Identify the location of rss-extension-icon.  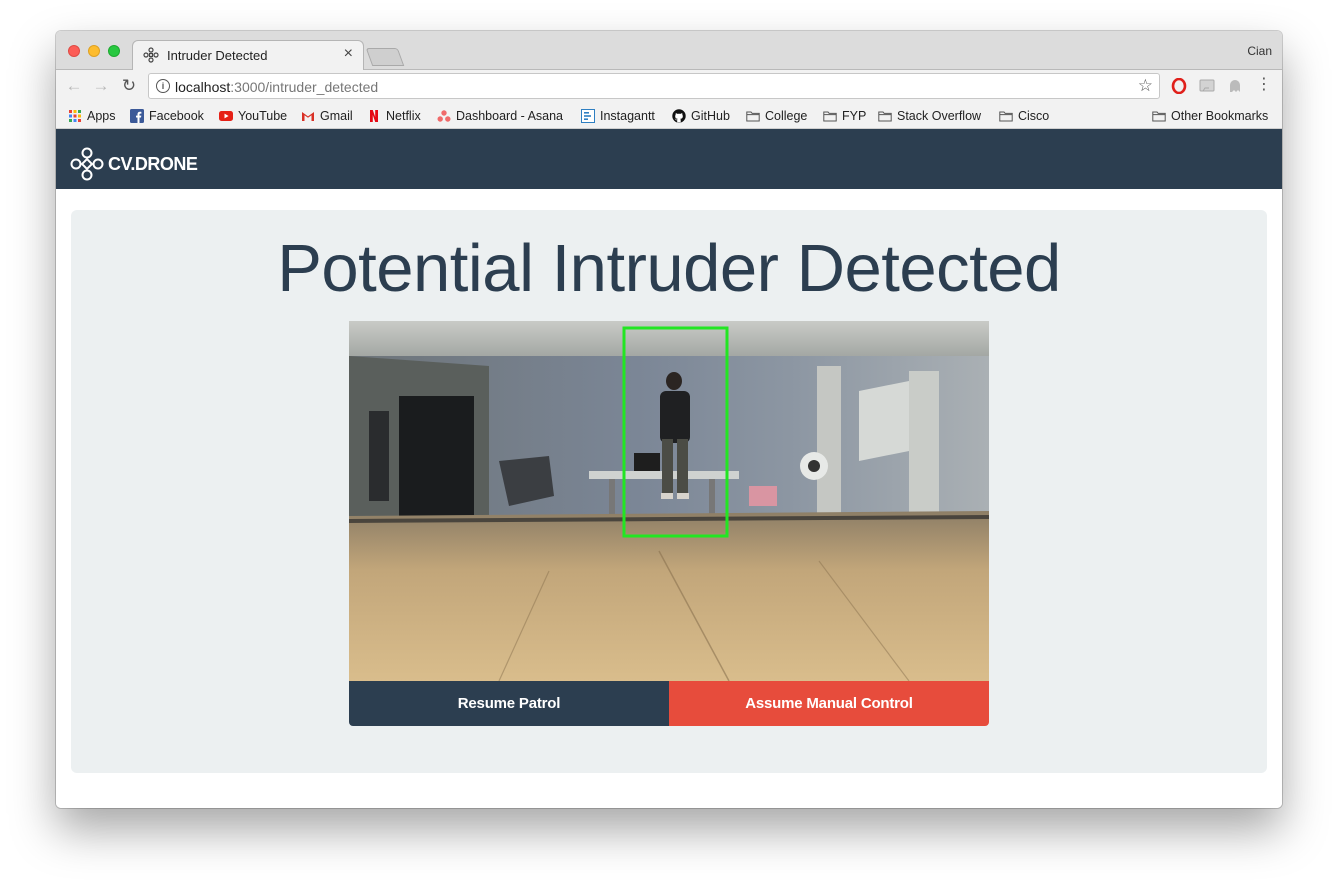
(1207, 86).